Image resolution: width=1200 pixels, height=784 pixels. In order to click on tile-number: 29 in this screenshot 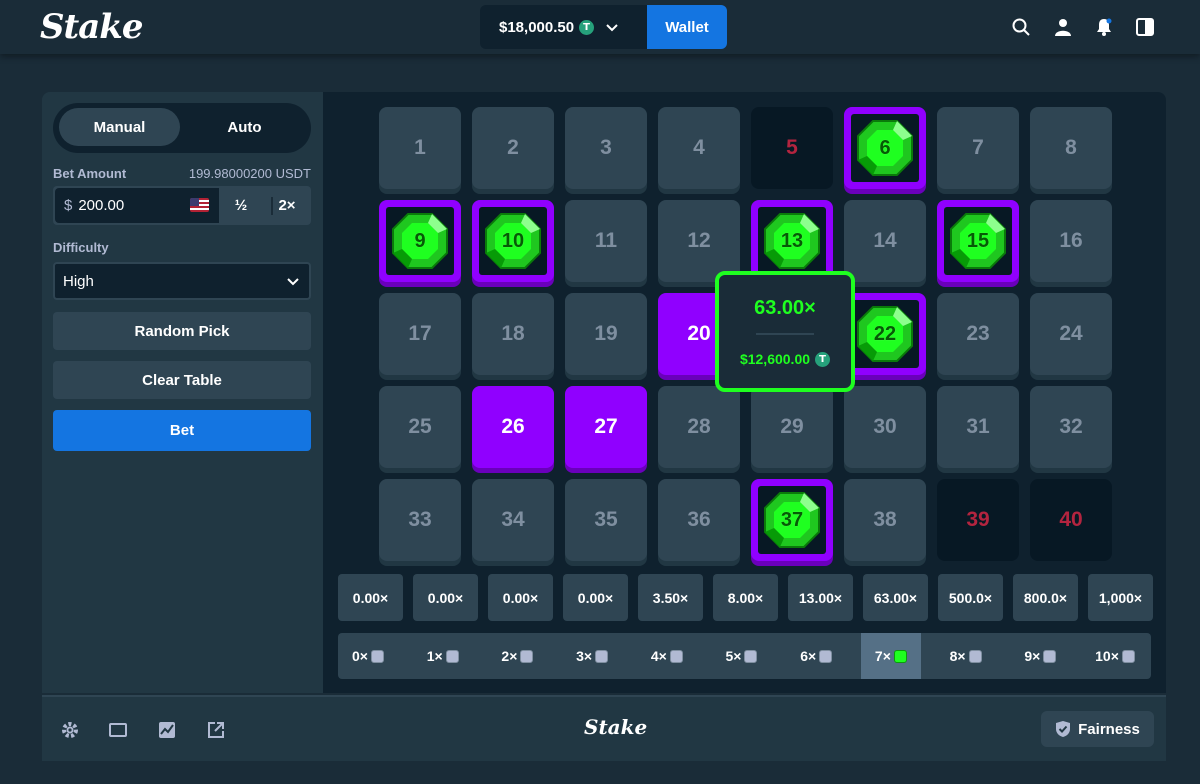, I will do `click(792, 426)`.